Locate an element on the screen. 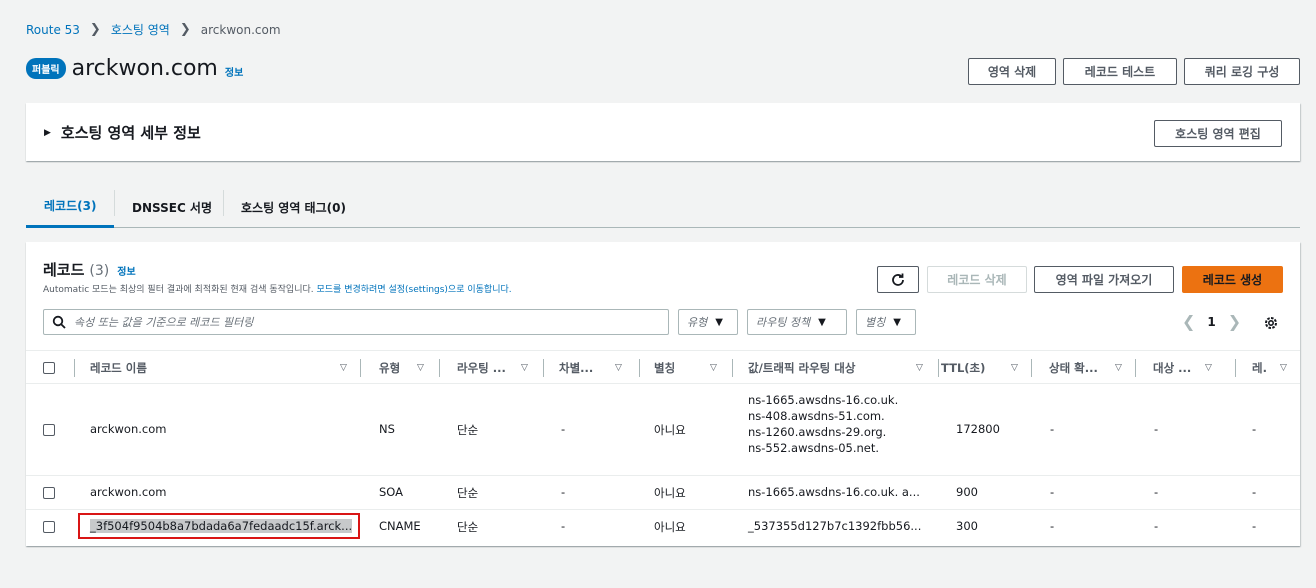 This screenshot has height=588, width=1316. hosted-zone-details-panel: ▶ 호스팅 영역 세부 정보 호스팅 영역 편집 is located at coordinates (663, 132).